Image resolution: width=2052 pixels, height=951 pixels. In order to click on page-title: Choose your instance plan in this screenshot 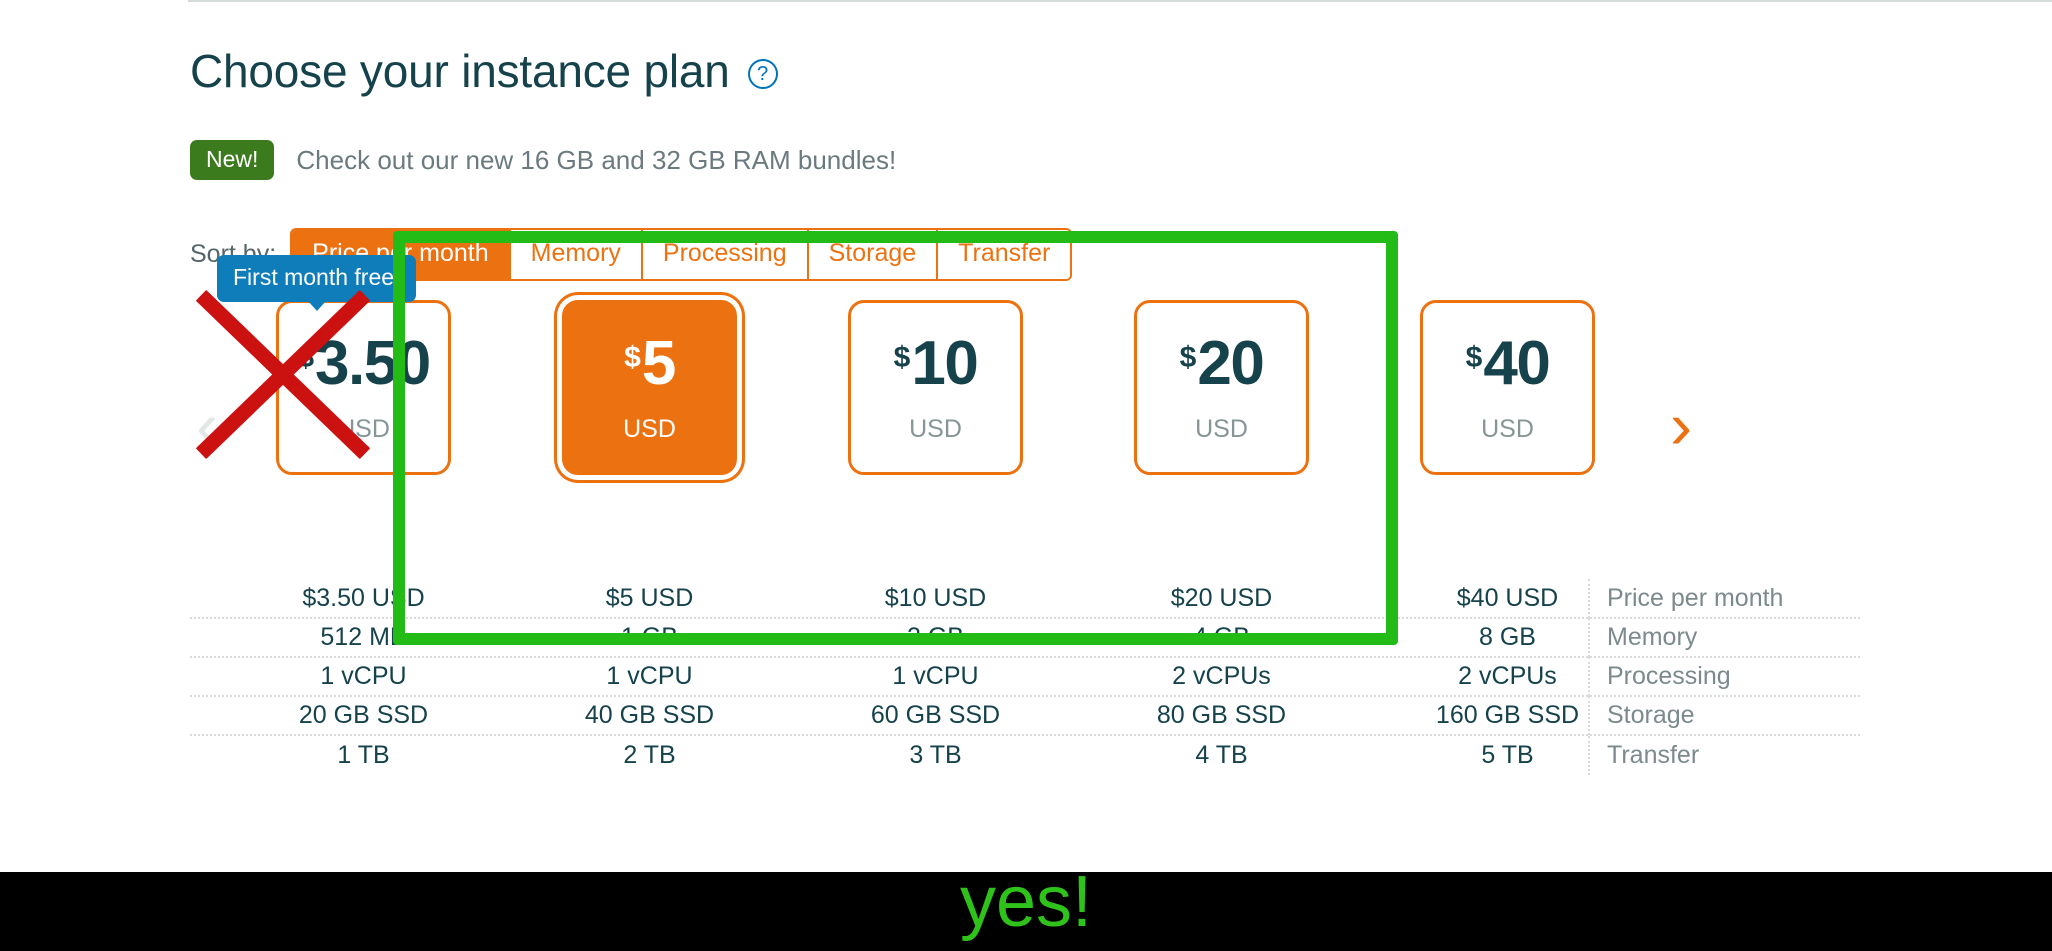, I will do `click(460, 71)`.